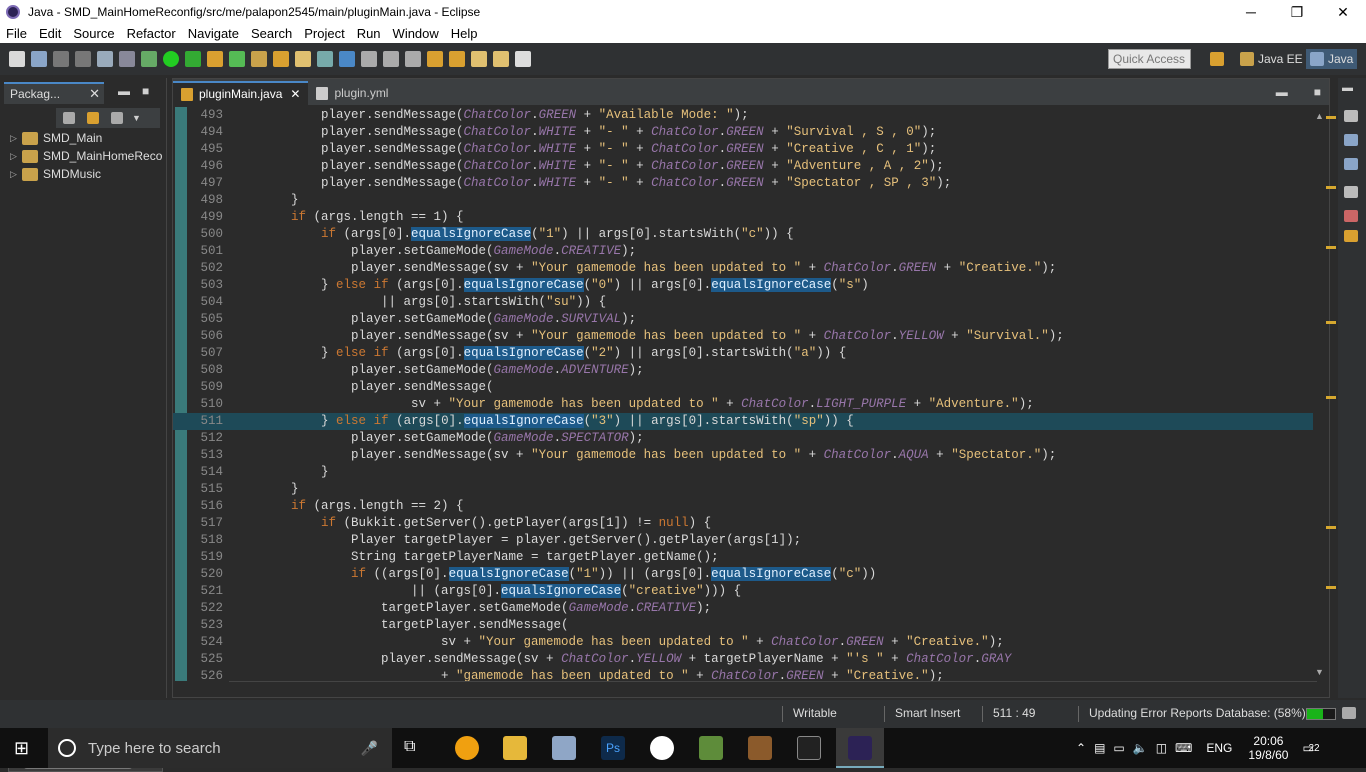  Describe the element at coordinates (21, 748) in the screenshot. I see `windows-start-icon: ⊞` at that location.